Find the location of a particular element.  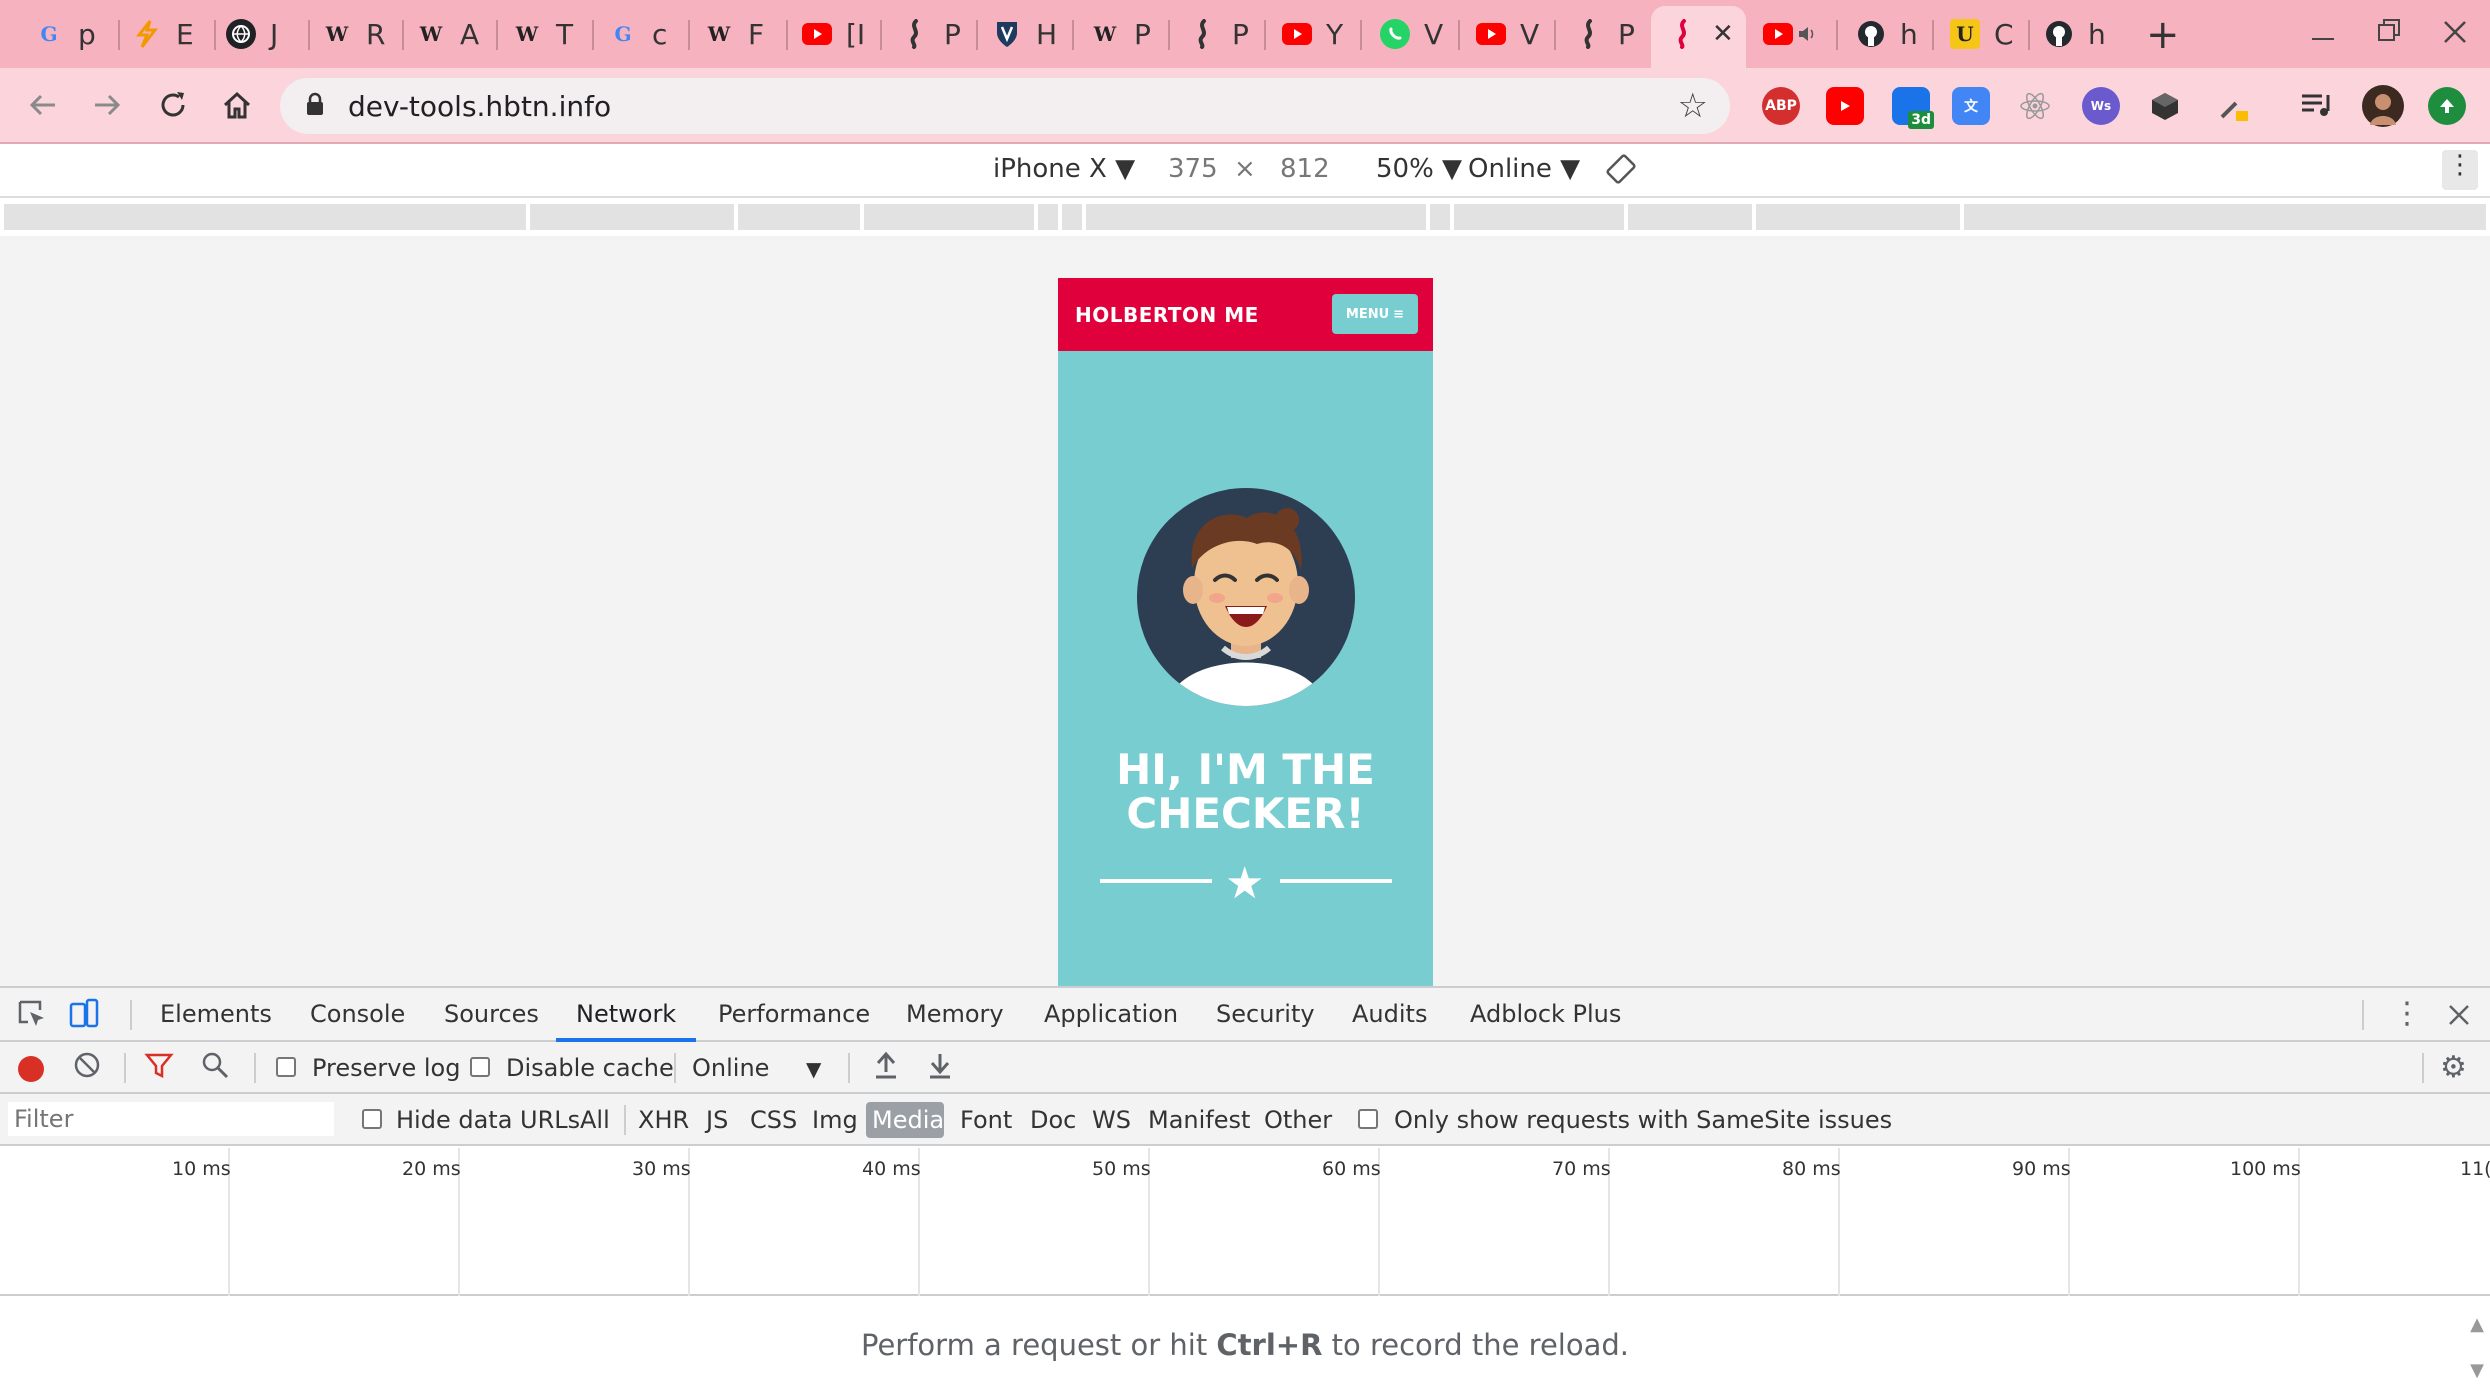

import-har-icon is located at coordinates (886, 1069).